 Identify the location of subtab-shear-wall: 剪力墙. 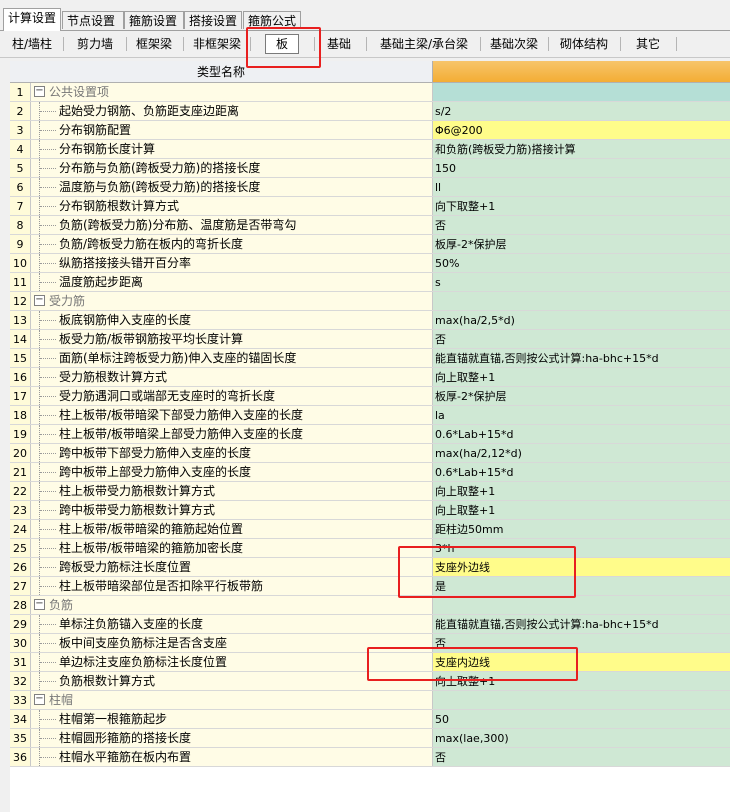
(95, 44).